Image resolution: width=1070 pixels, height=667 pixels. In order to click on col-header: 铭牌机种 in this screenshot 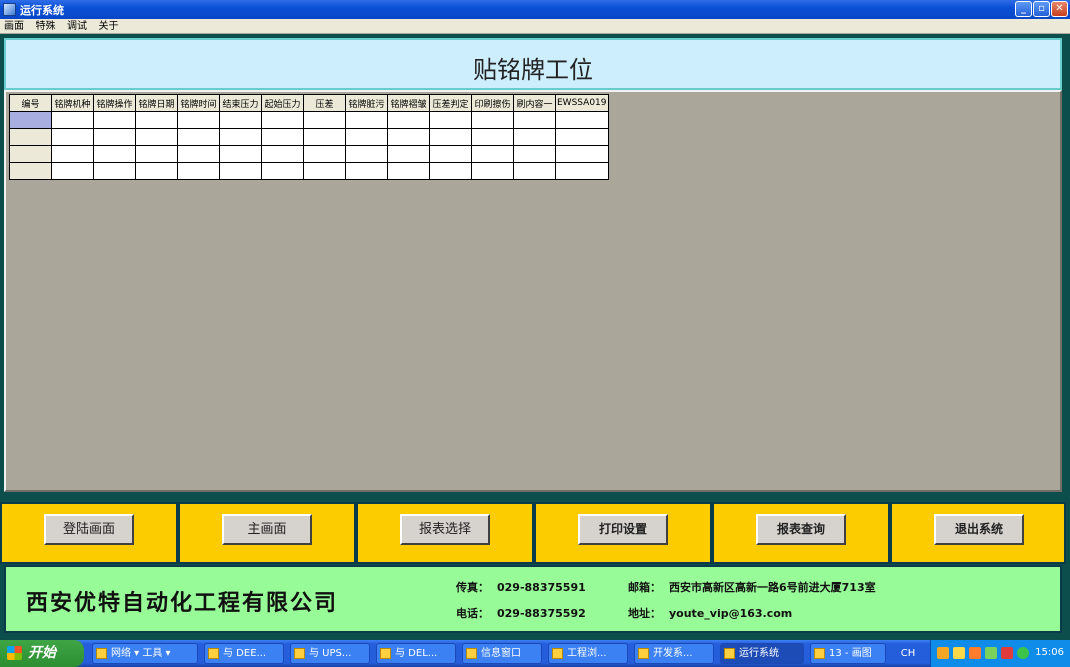, I will do `click(72, 103)`.